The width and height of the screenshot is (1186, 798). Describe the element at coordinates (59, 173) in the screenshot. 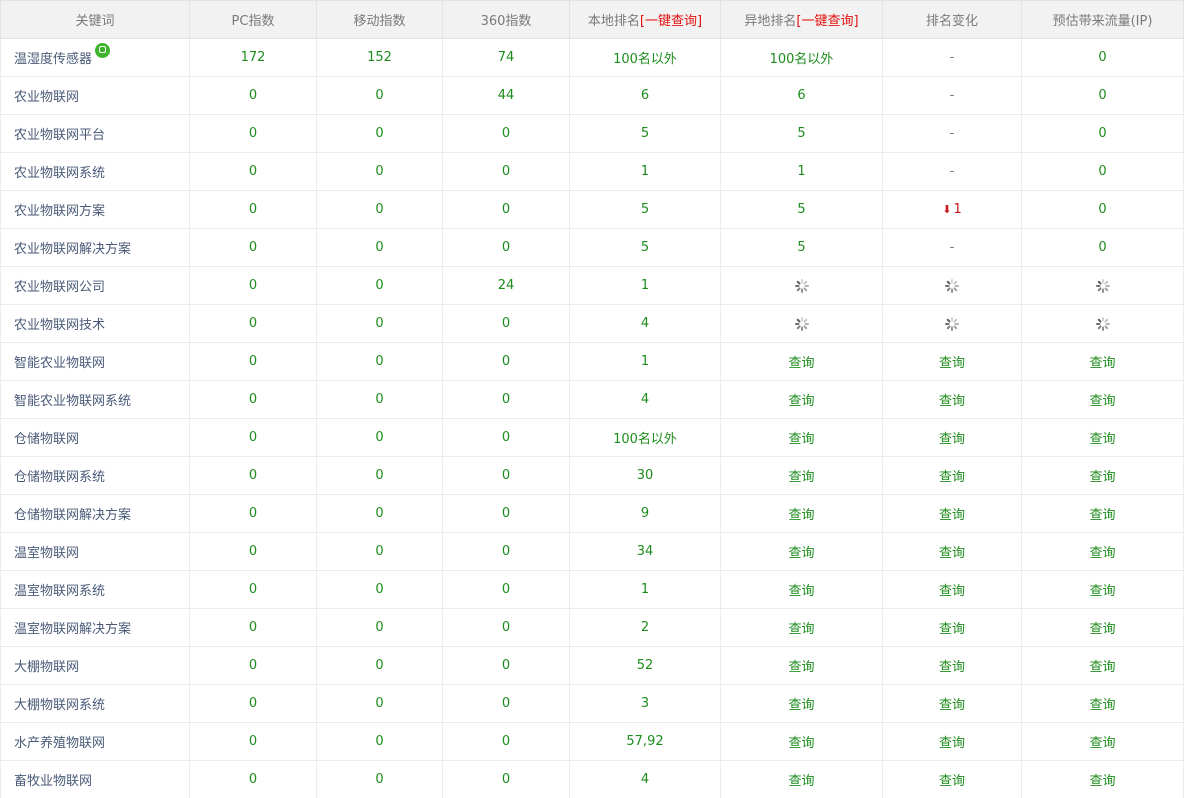

I see `keyword-text: 农业物联网系统` at that location.